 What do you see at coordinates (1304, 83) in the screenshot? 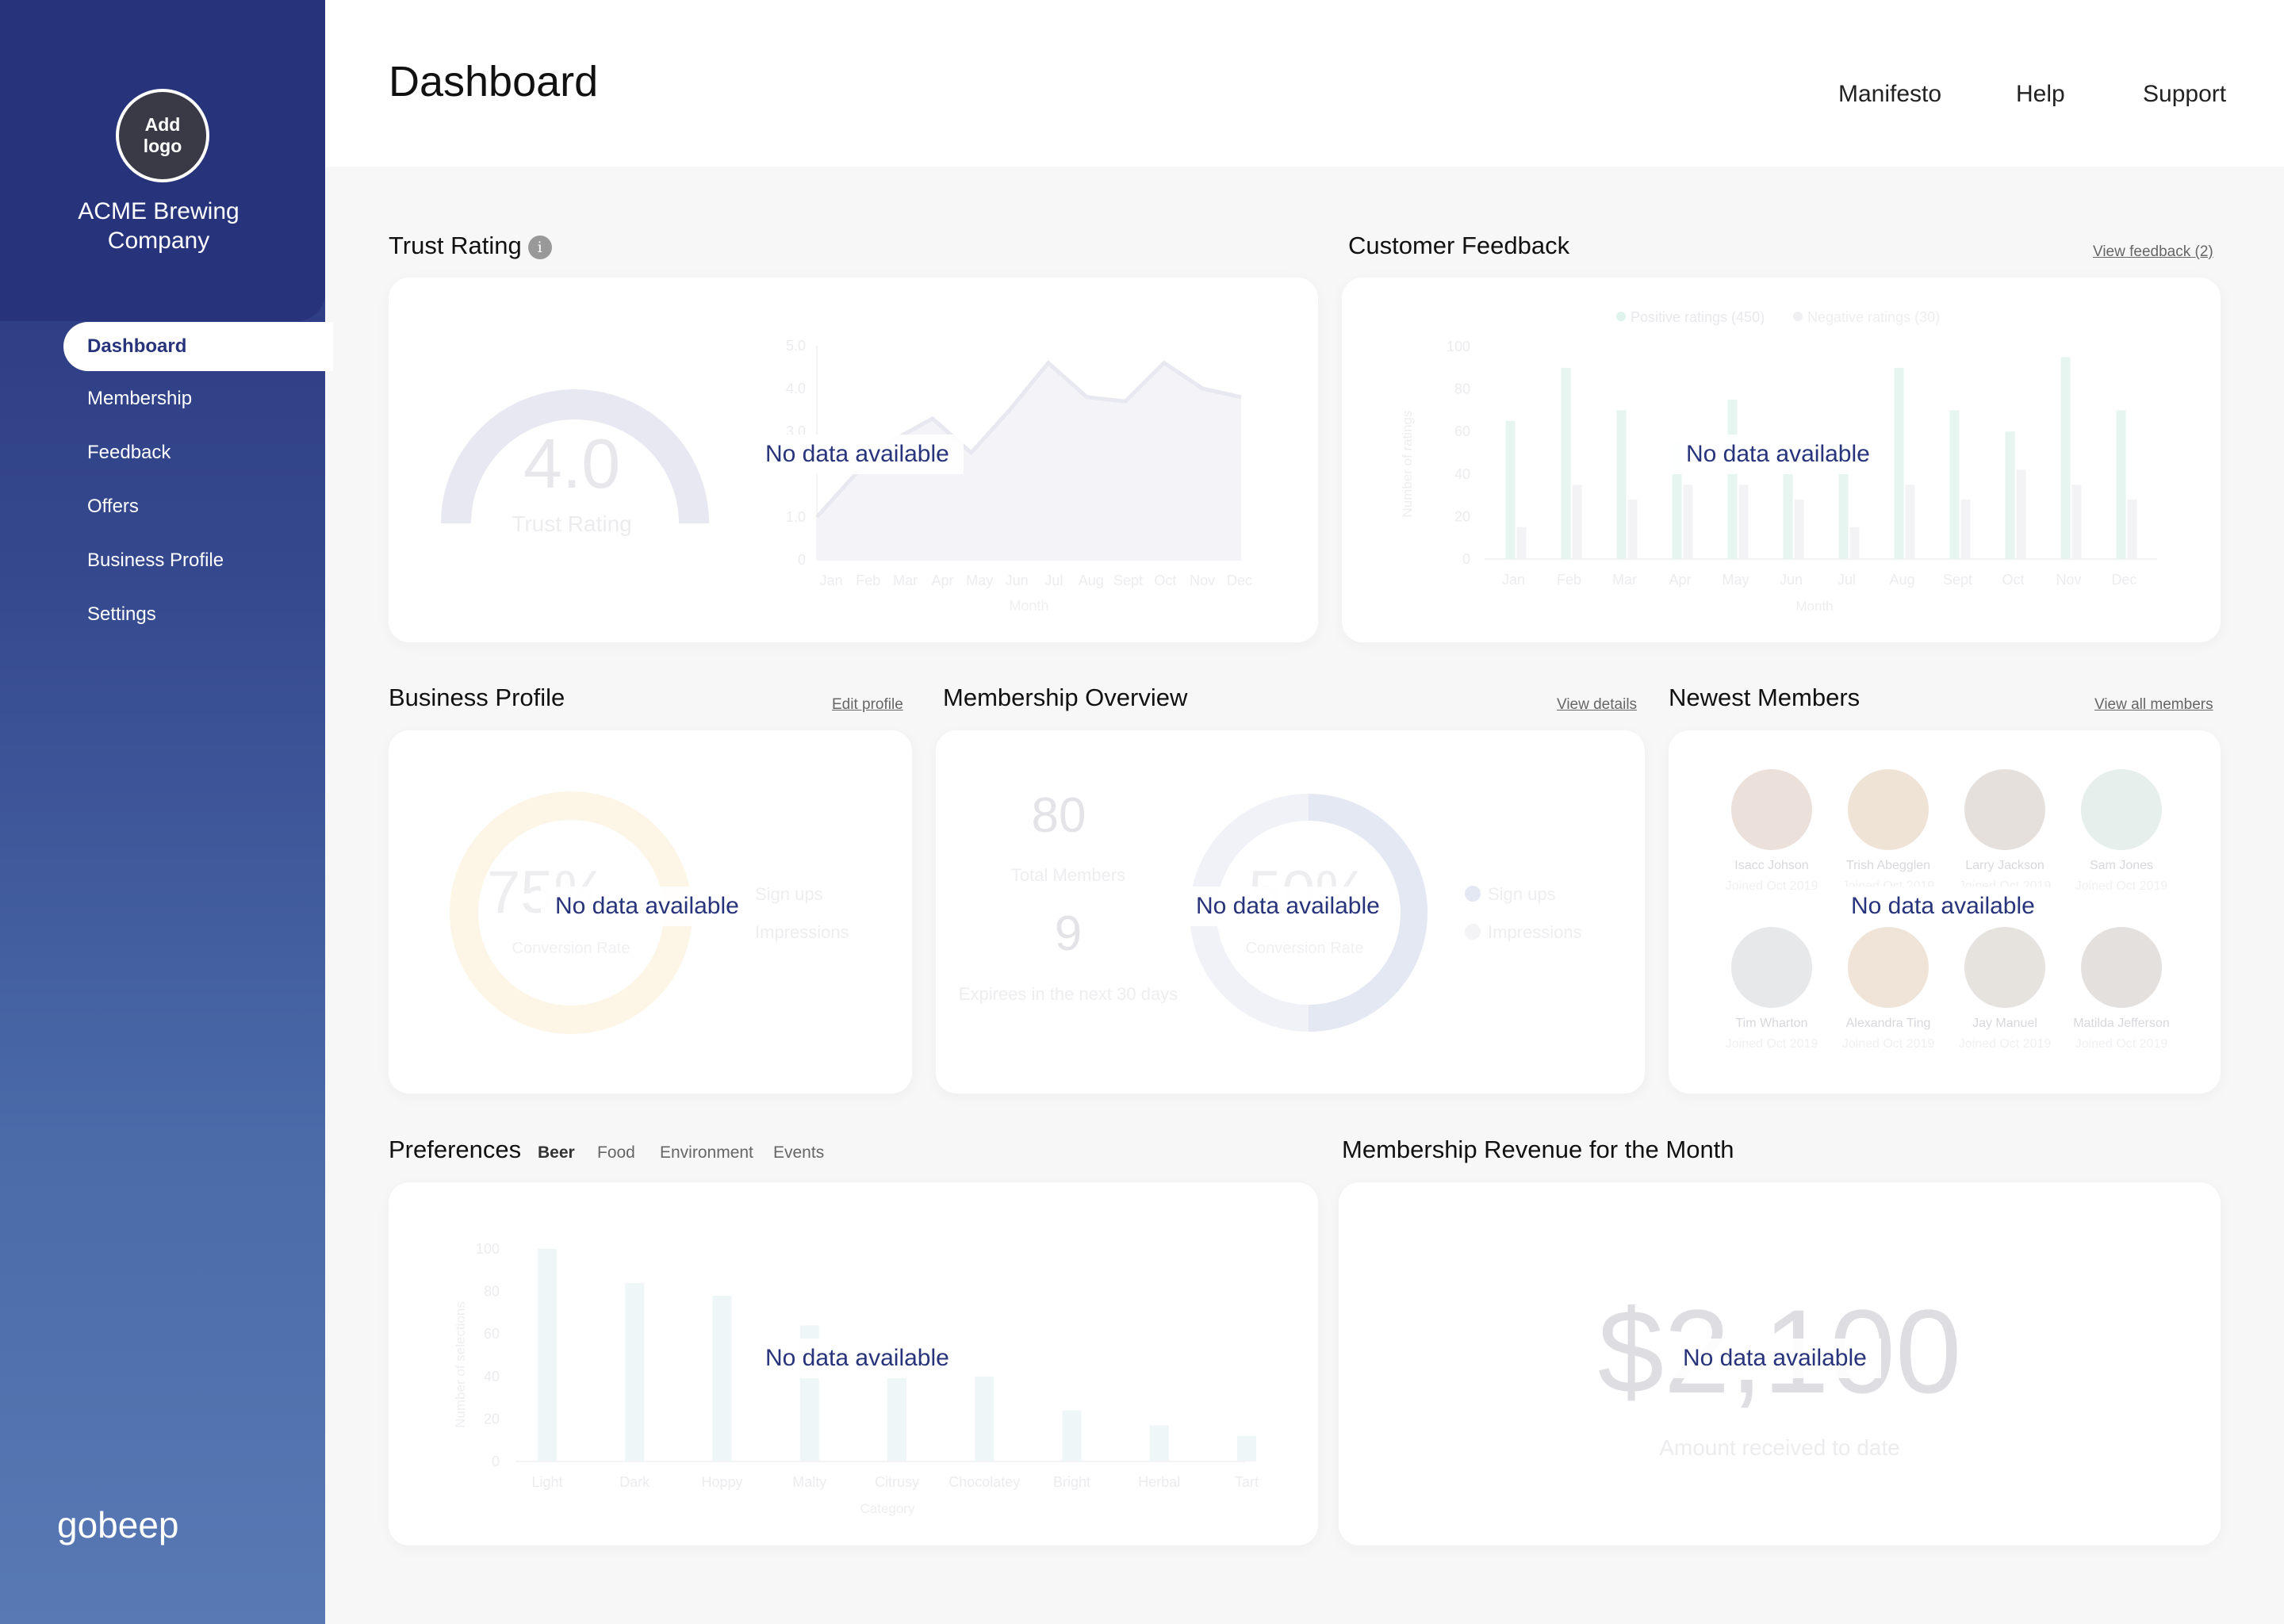
I see `top-header` at bounding box center [1304, 83].